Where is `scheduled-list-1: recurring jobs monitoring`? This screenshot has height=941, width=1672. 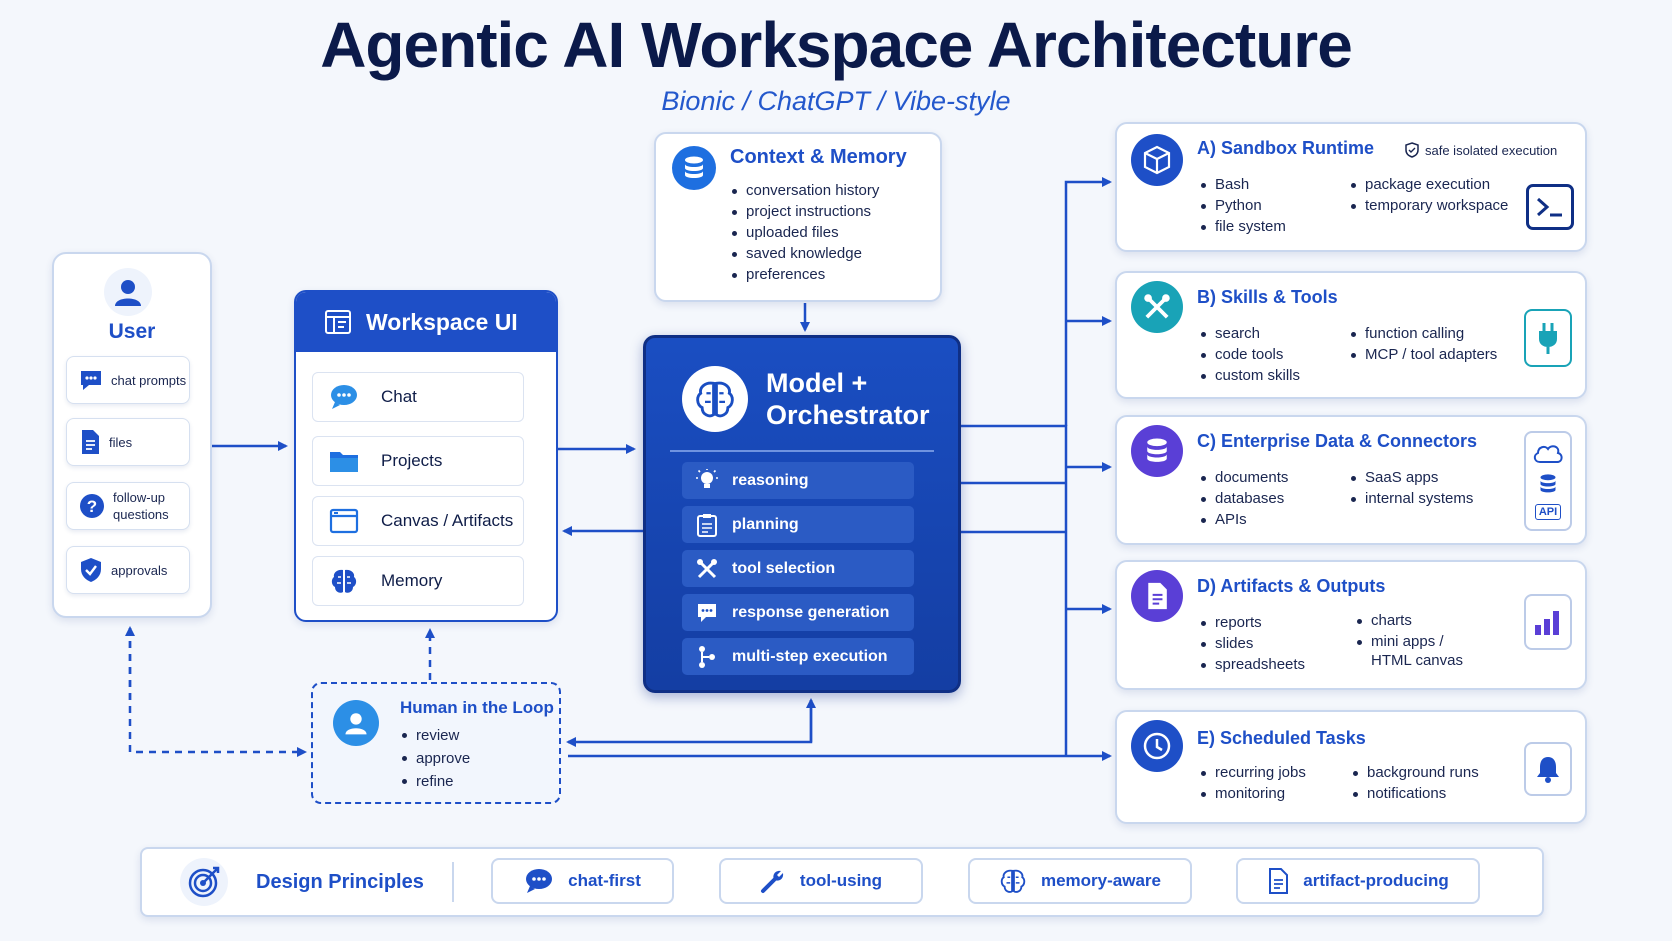 scheduled-list-1: recurring jobs monitoring is located at coordinates (1252, 783).